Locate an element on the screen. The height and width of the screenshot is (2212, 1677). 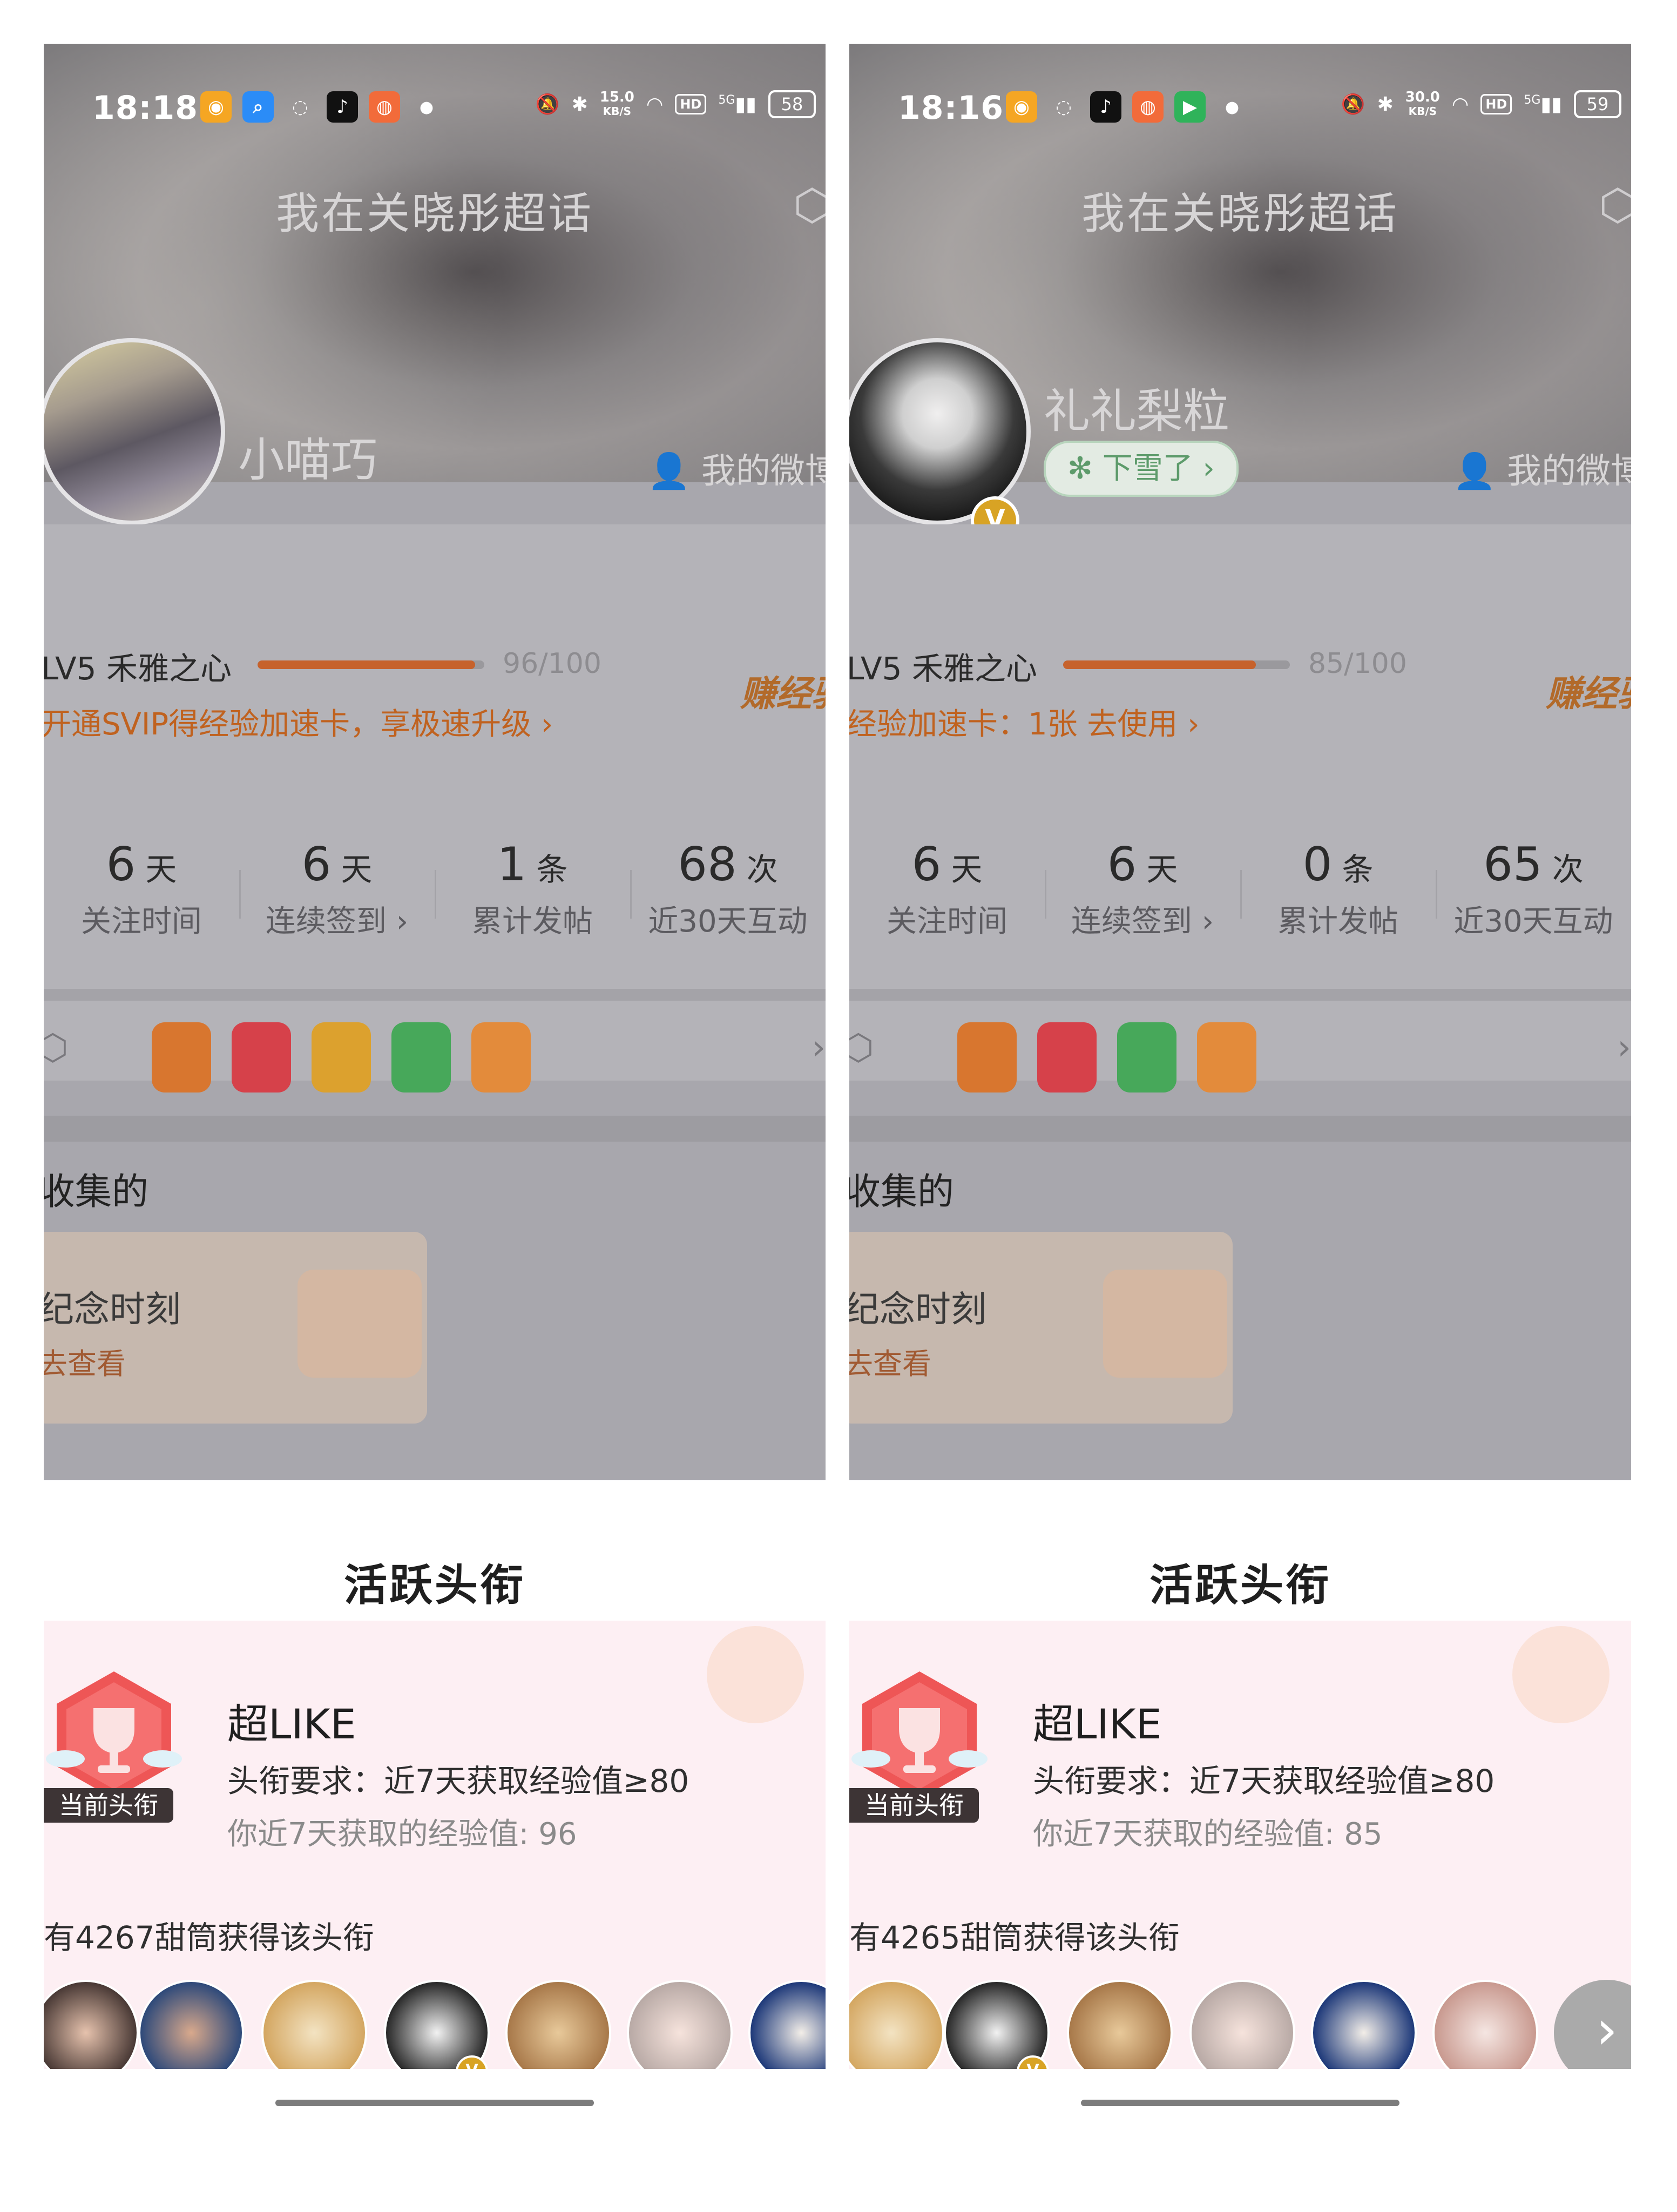
status-time: 18:16 is located at coordinates (951, 108).